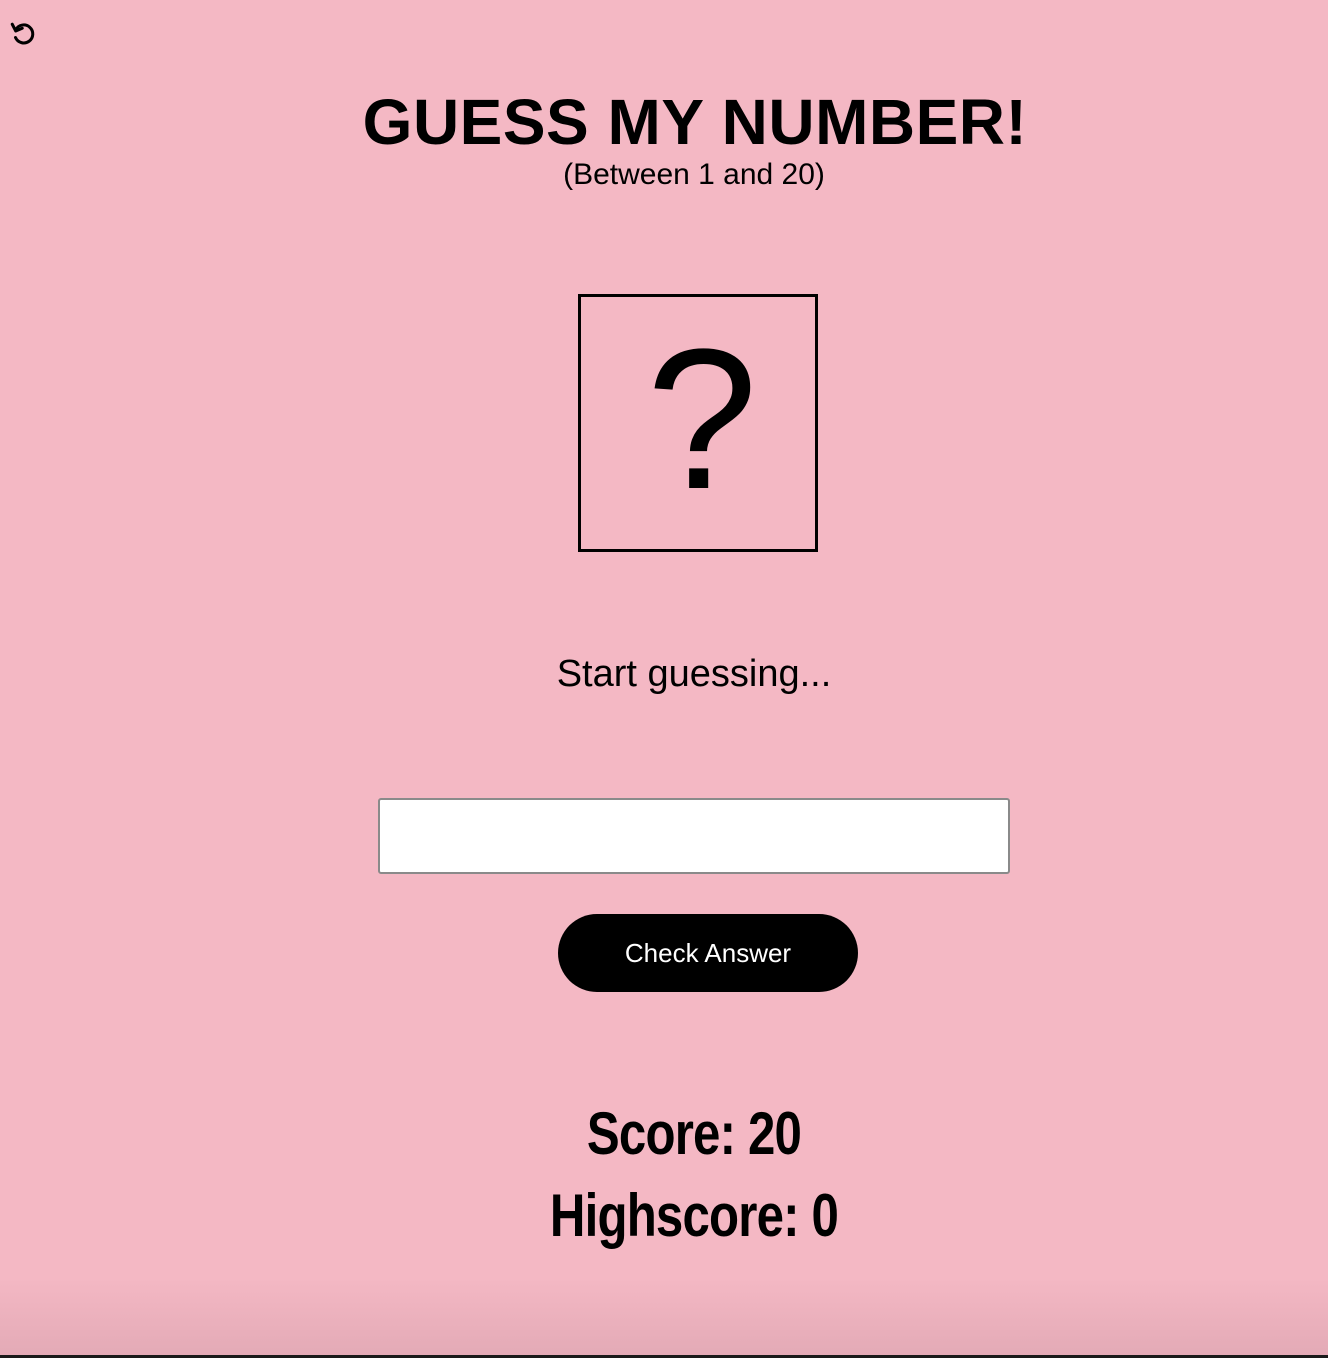 Image resolution: width=1328 pixels, height=1358 pixels. Describe the element at coordinates (664, 1318) in the screenshot. I see `bottom-shade` at that location.